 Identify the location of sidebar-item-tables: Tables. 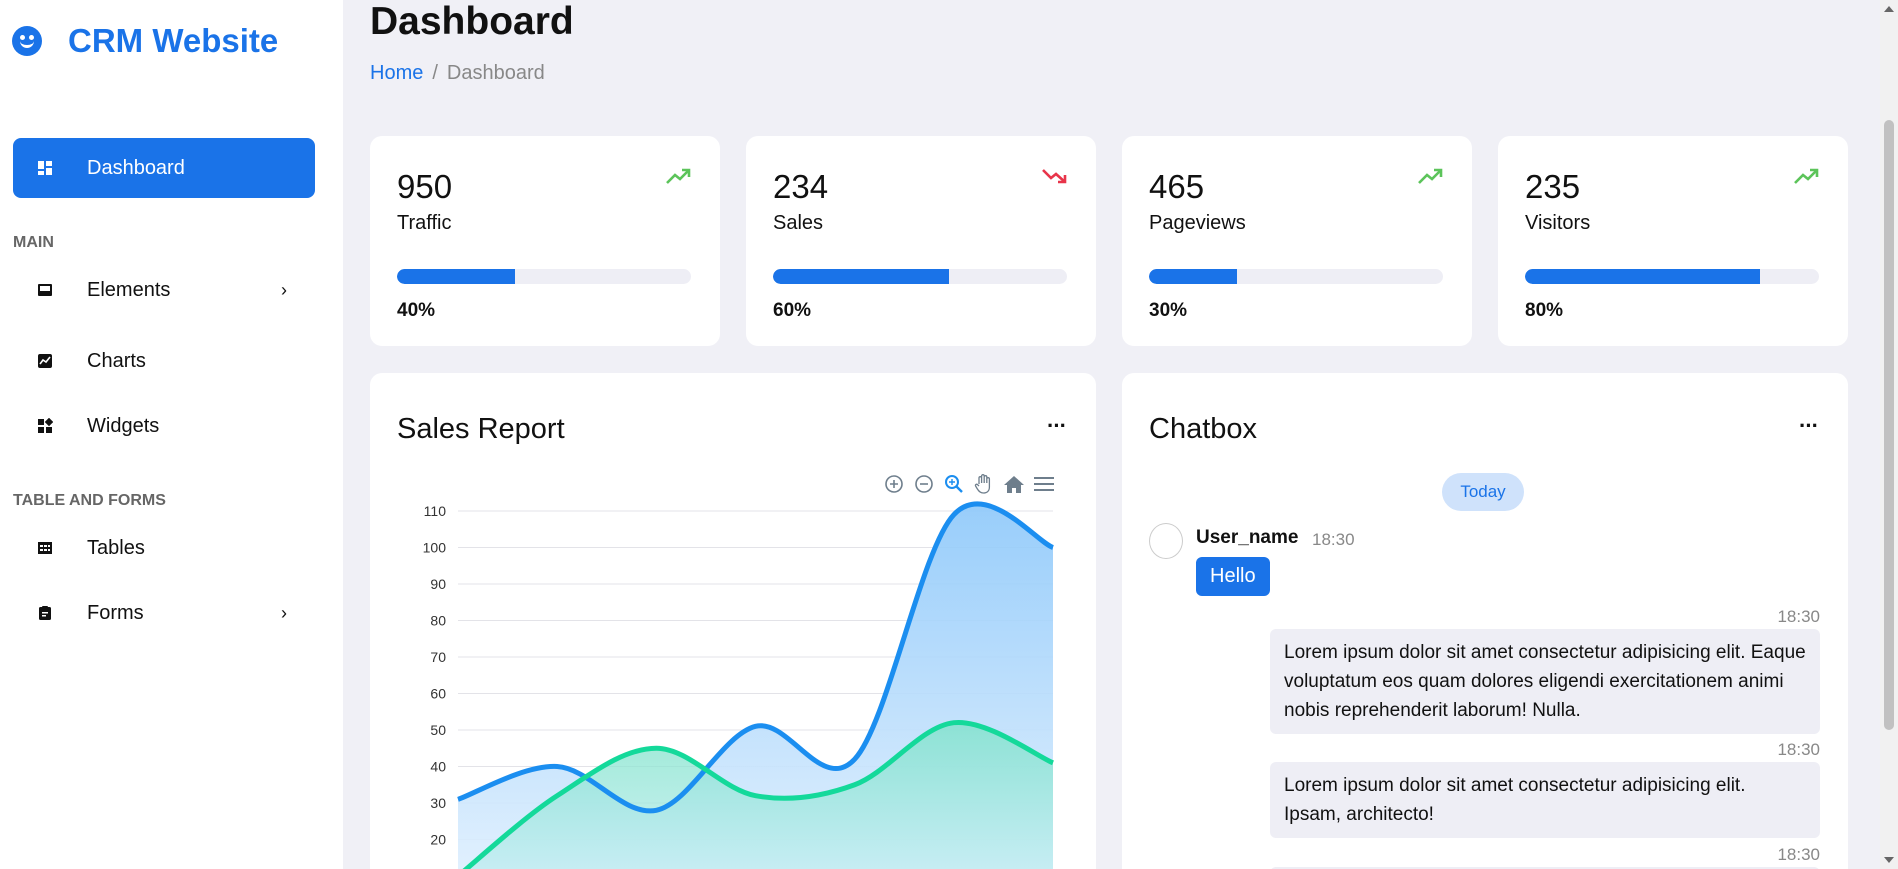
(164, 548).